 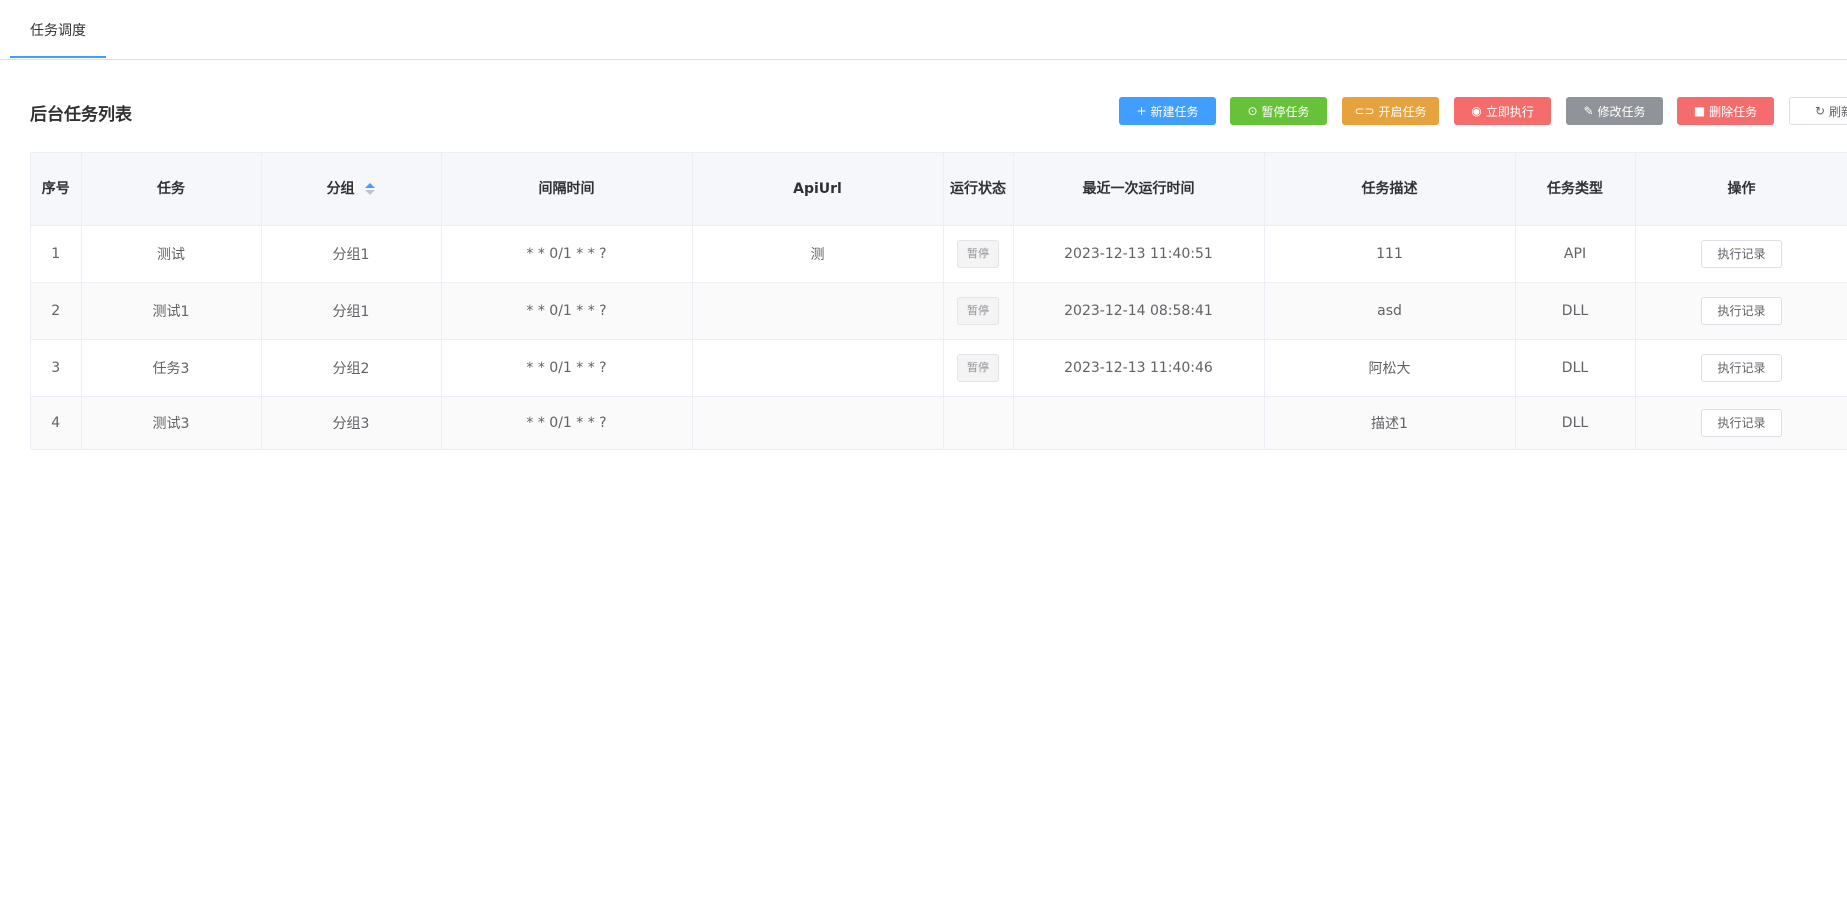 What do you see at coordinates (171, 189) in the screenshot?
I see `header-task: 任务` at bounding box center [171, 189].